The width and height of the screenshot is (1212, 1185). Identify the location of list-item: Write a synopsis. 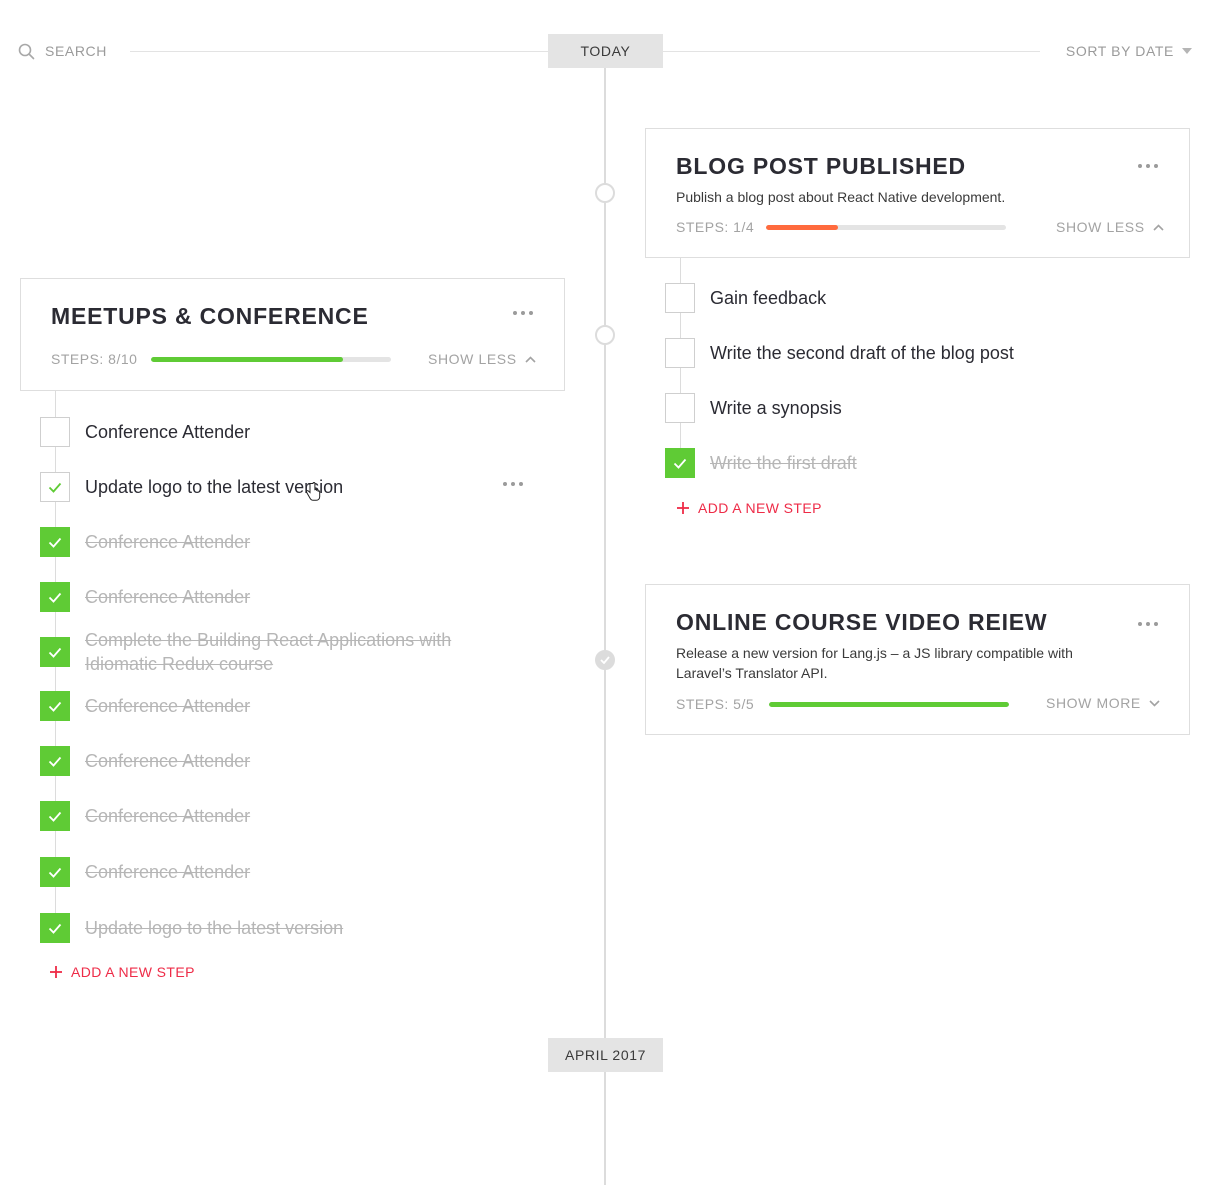
(753, 408).